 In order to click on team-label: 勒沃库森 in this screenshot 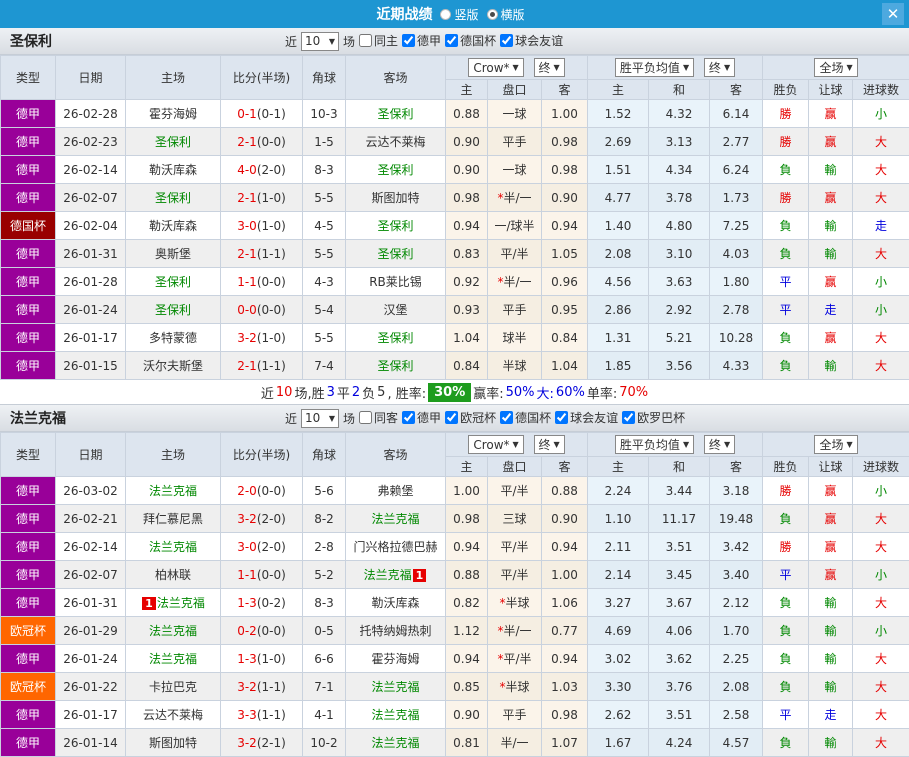, I will do `click(395, 603)`.